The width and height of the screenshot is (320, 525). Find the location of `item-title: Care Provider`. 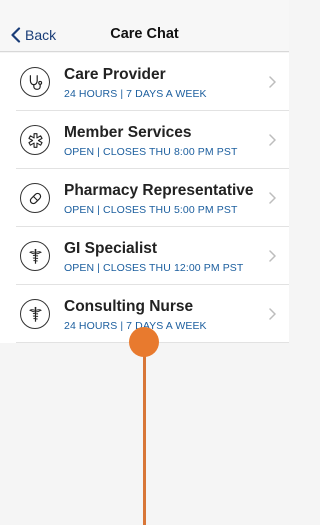

item-title: Care Provider is located at coordinates (115, 74).